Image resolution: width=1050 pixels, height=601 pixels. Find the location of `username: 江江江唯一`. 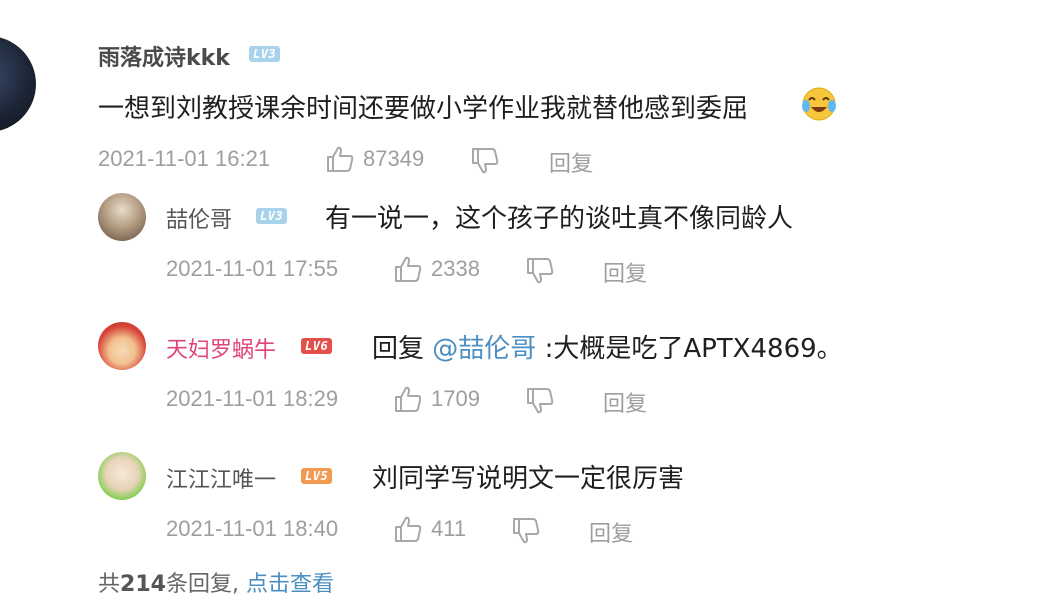

username: 江江江唯一 is located at coordinates (221, 478).